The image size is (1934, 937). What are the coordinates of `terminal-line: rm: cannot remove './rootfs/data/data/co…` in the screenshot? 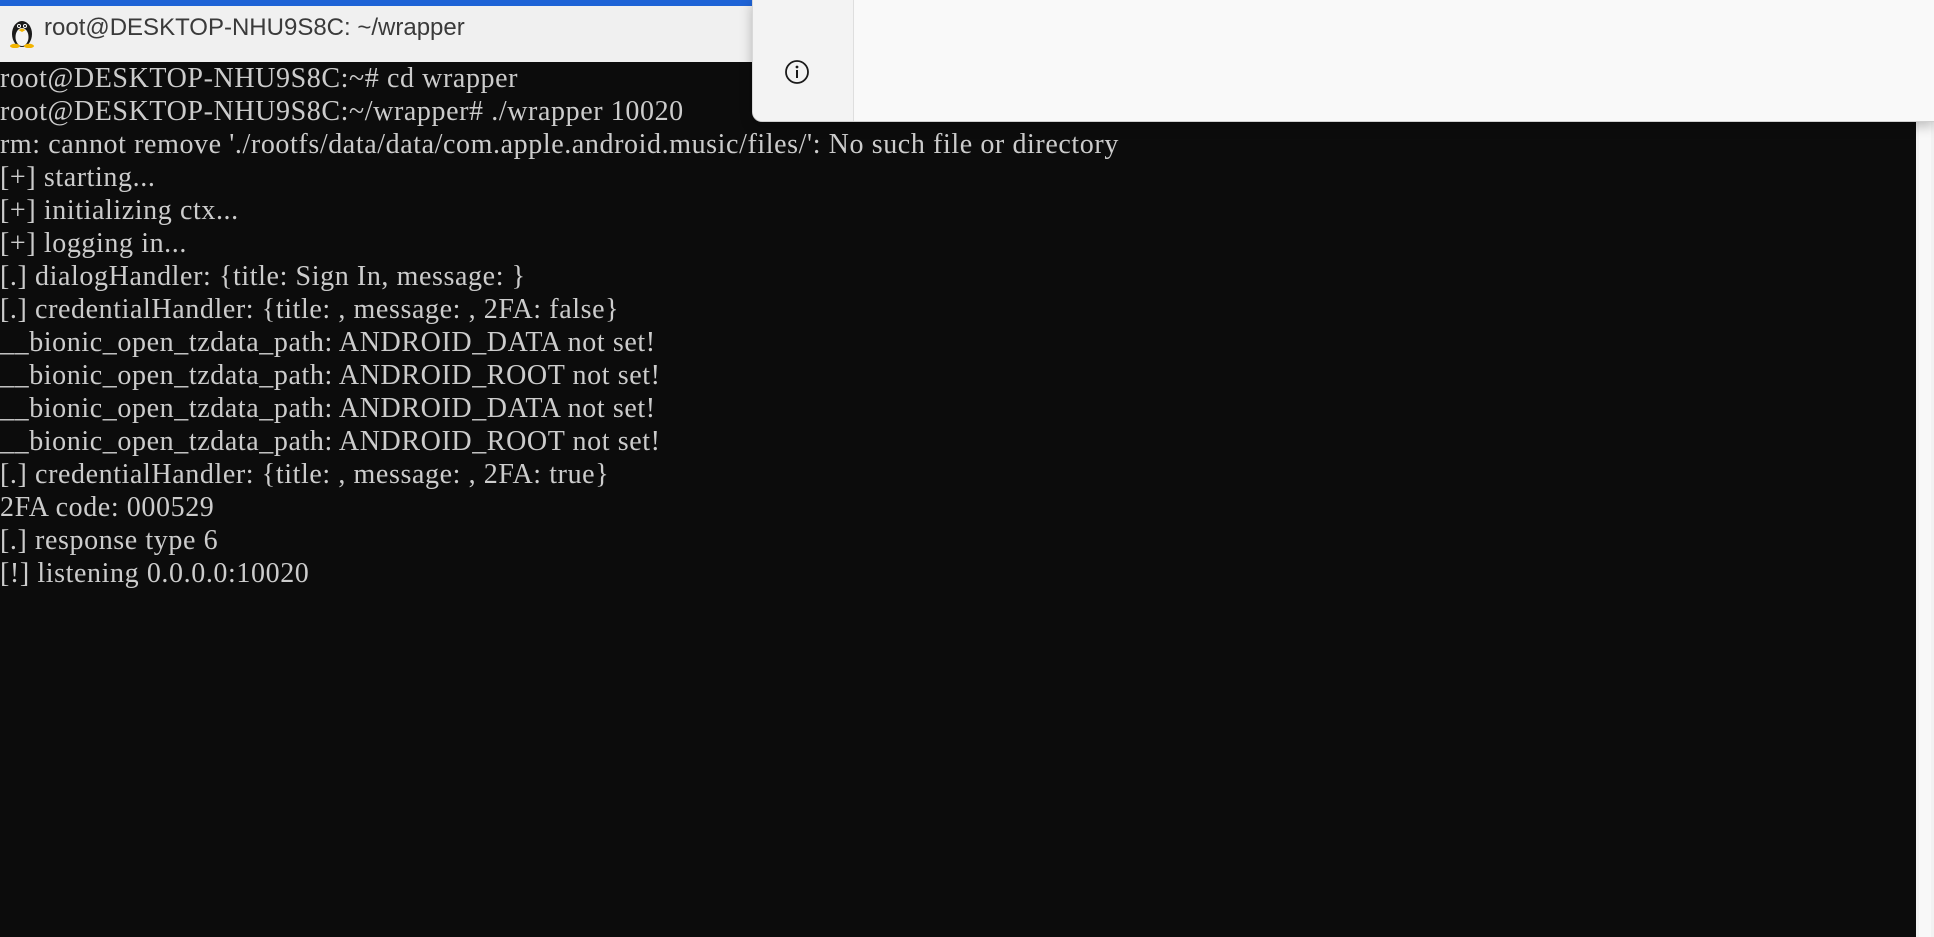 It's located at (559, 144).